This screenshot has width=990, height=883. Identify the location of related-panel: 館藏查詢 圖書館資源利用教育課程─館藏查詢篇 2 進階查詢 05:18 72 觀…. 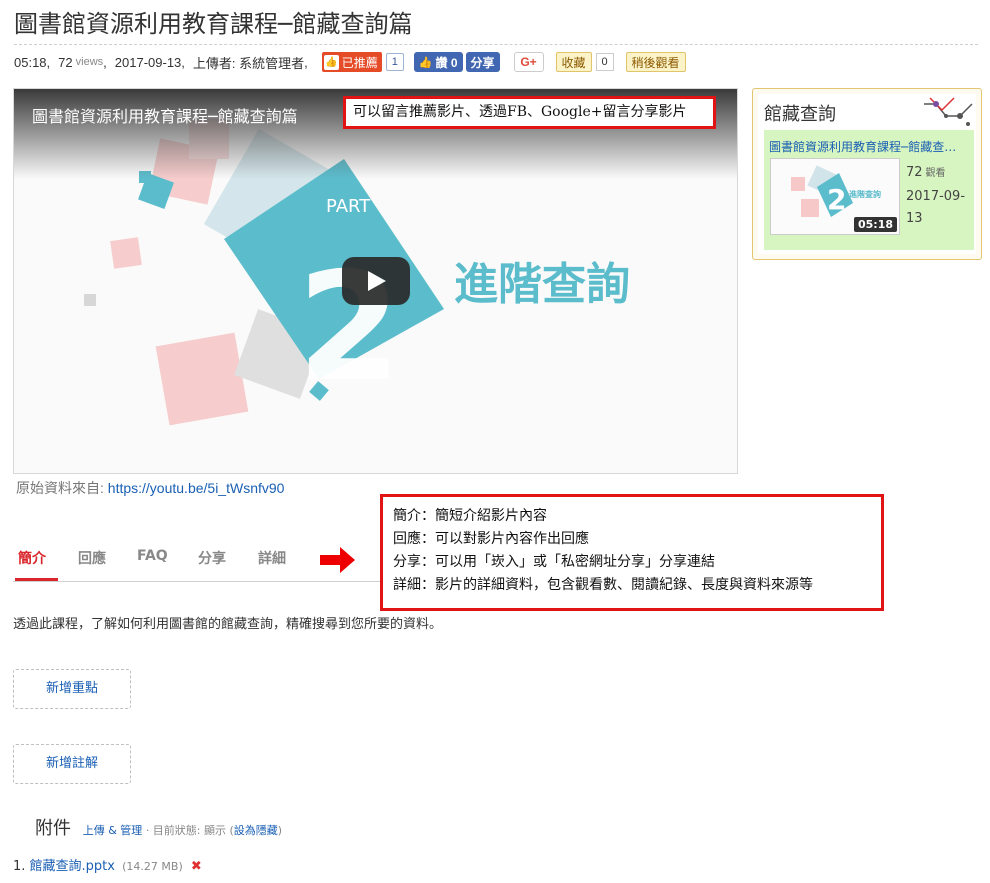
(867, 174).